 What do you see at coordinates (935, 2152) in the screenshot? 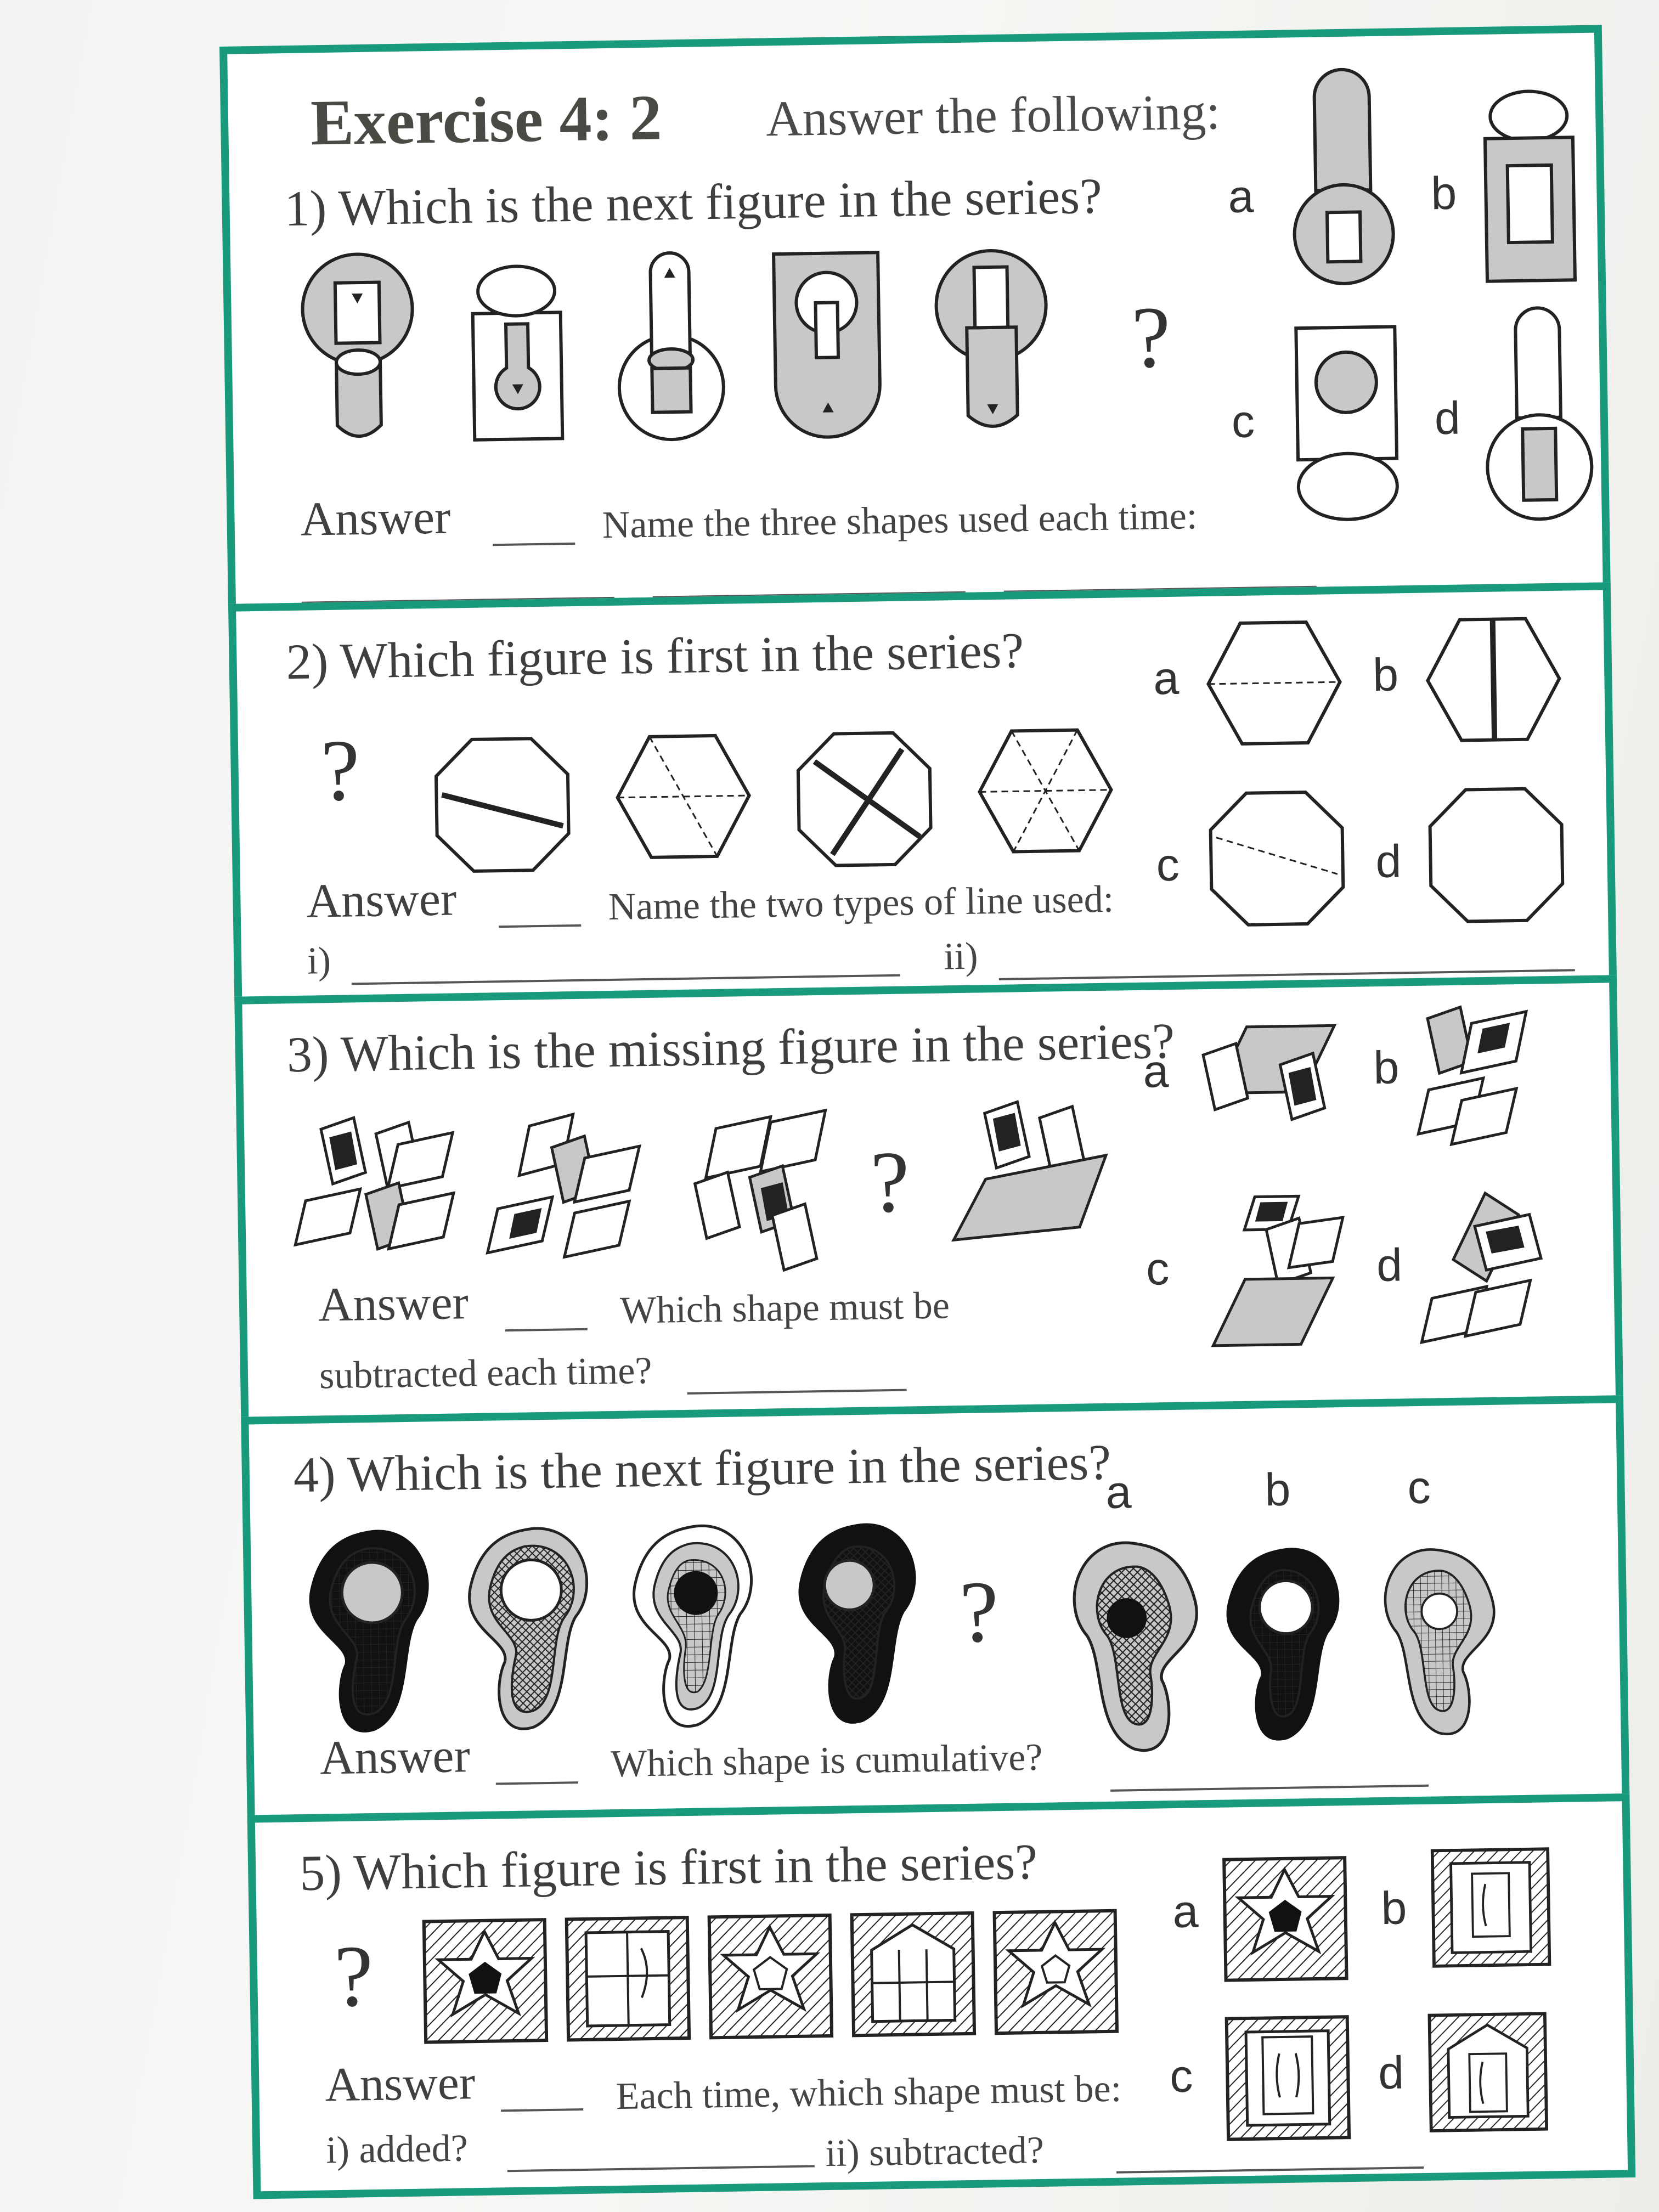
I see `q5-sub-ii-label: ii) subtracted?` at bounding box center [935, 2152].